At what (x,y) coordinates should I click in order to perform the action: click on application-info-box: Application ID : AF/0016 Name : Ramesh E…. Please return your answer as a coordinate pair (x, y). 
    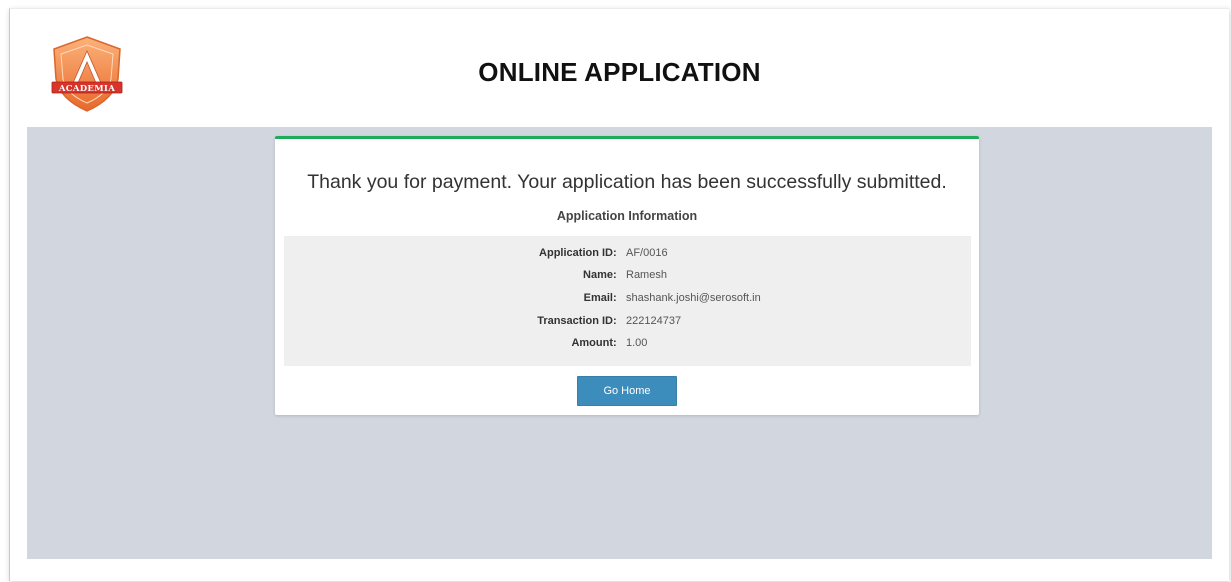
    Looking at the image, I should click on (627, 301).